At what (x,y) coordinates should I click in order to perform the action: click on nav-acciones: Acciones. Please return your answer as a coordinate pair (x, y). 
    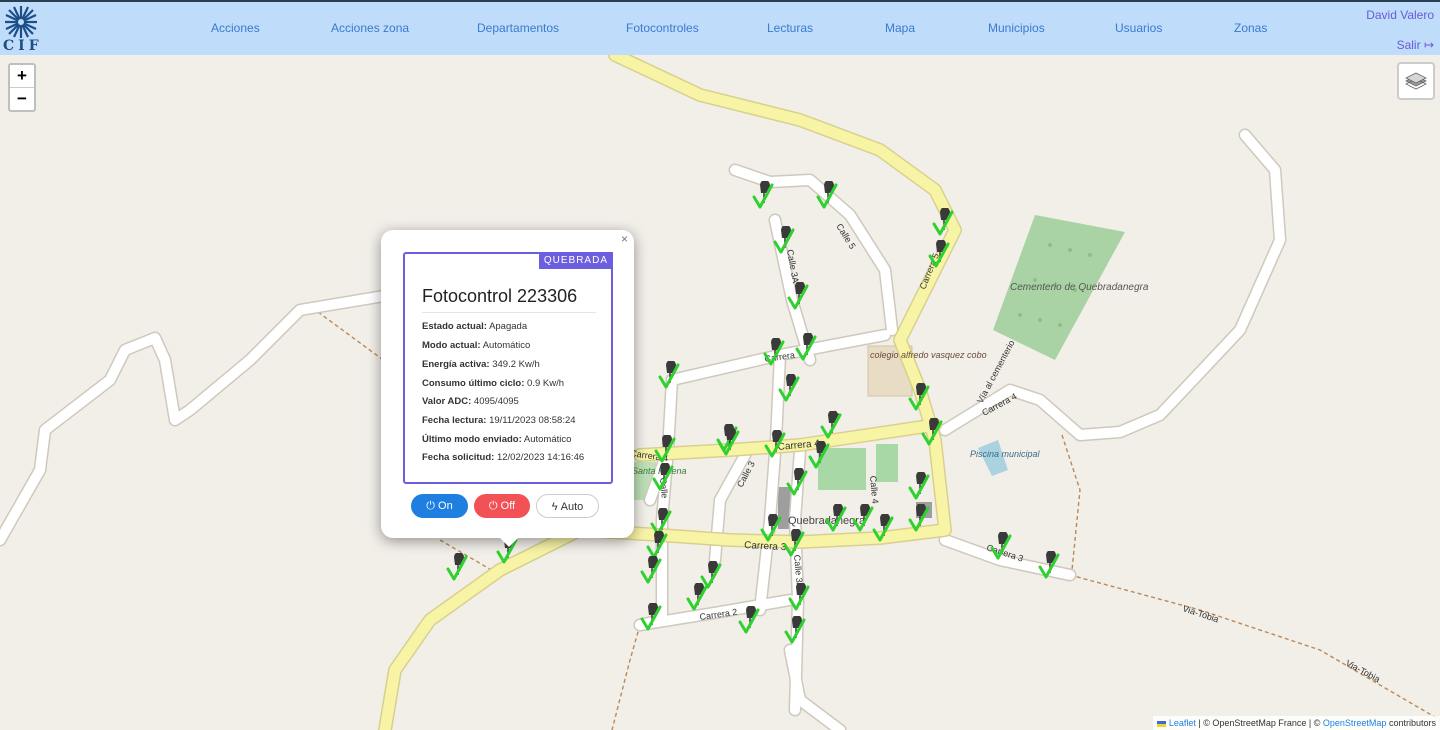
    Looking at the image, I should click on (235, 28).